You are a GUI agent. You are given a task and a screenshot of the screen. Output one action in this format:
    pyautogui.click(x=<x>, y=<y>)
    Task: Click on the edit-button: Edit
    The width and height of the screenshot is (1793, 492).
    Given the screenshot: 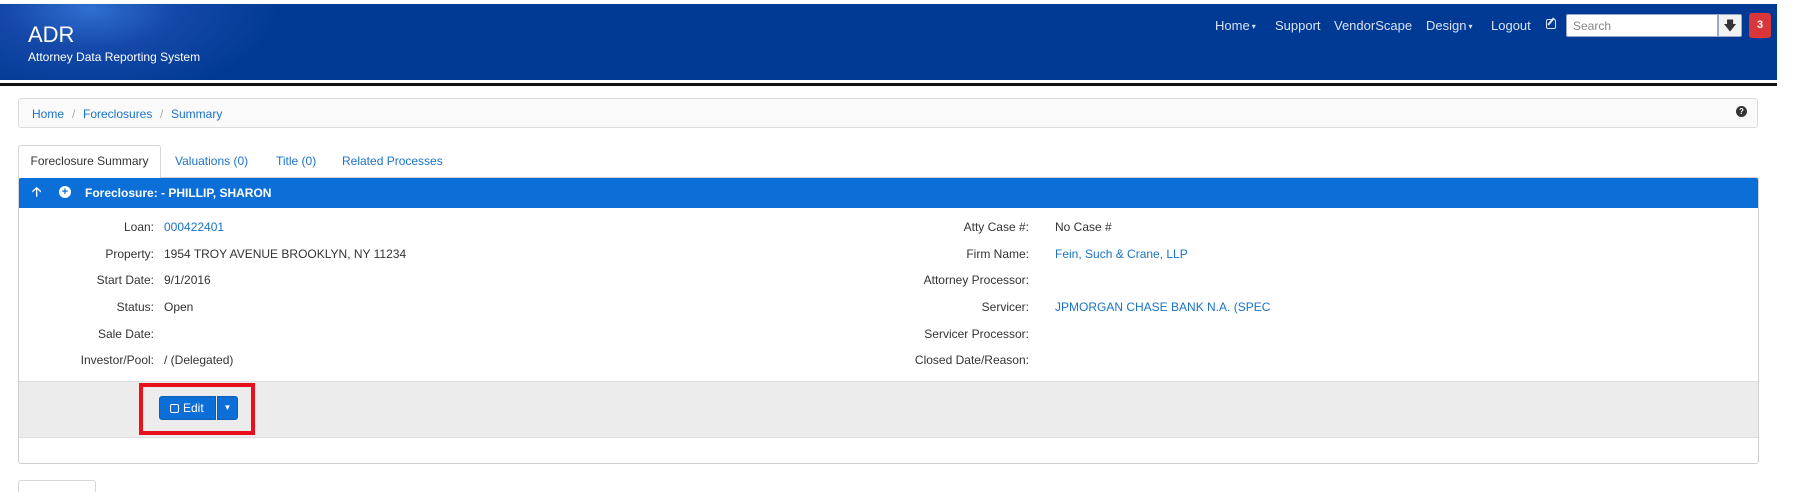 What is the action you would take?
    pyautogui.click(x=187, y=408)
    